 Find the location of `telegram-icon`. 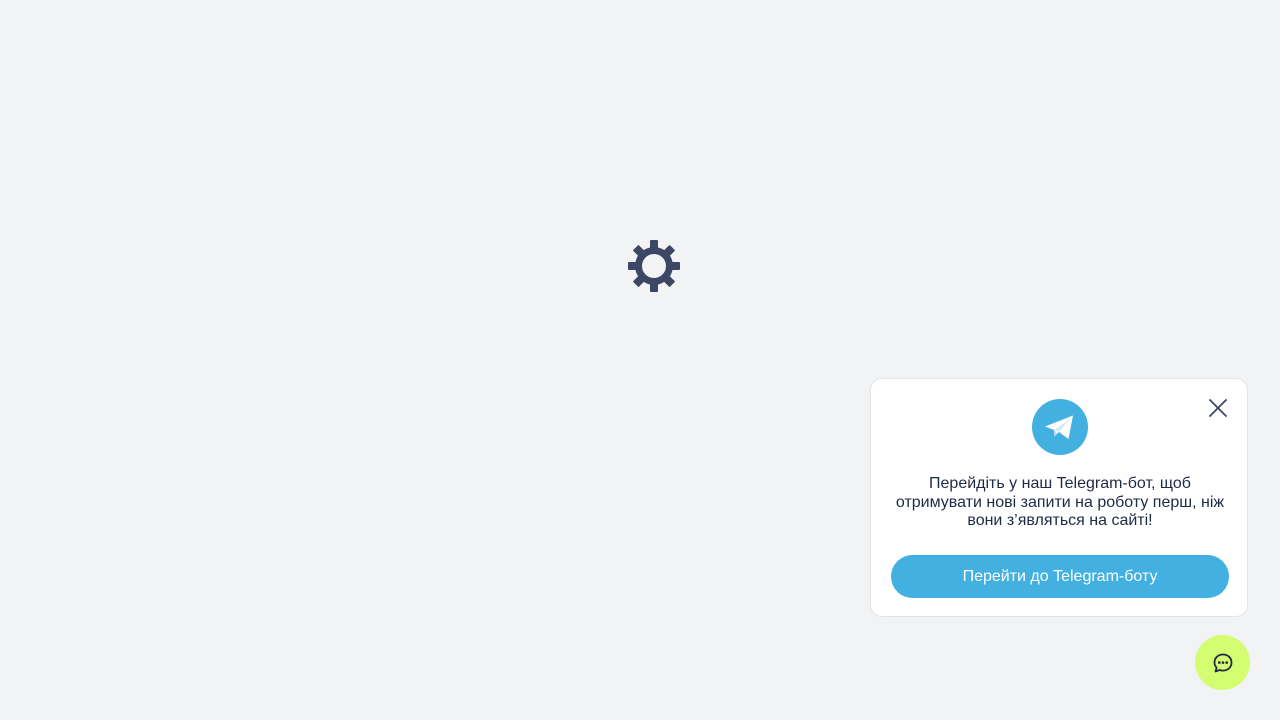

telegram-icon is located at coordinates (1060, 427).